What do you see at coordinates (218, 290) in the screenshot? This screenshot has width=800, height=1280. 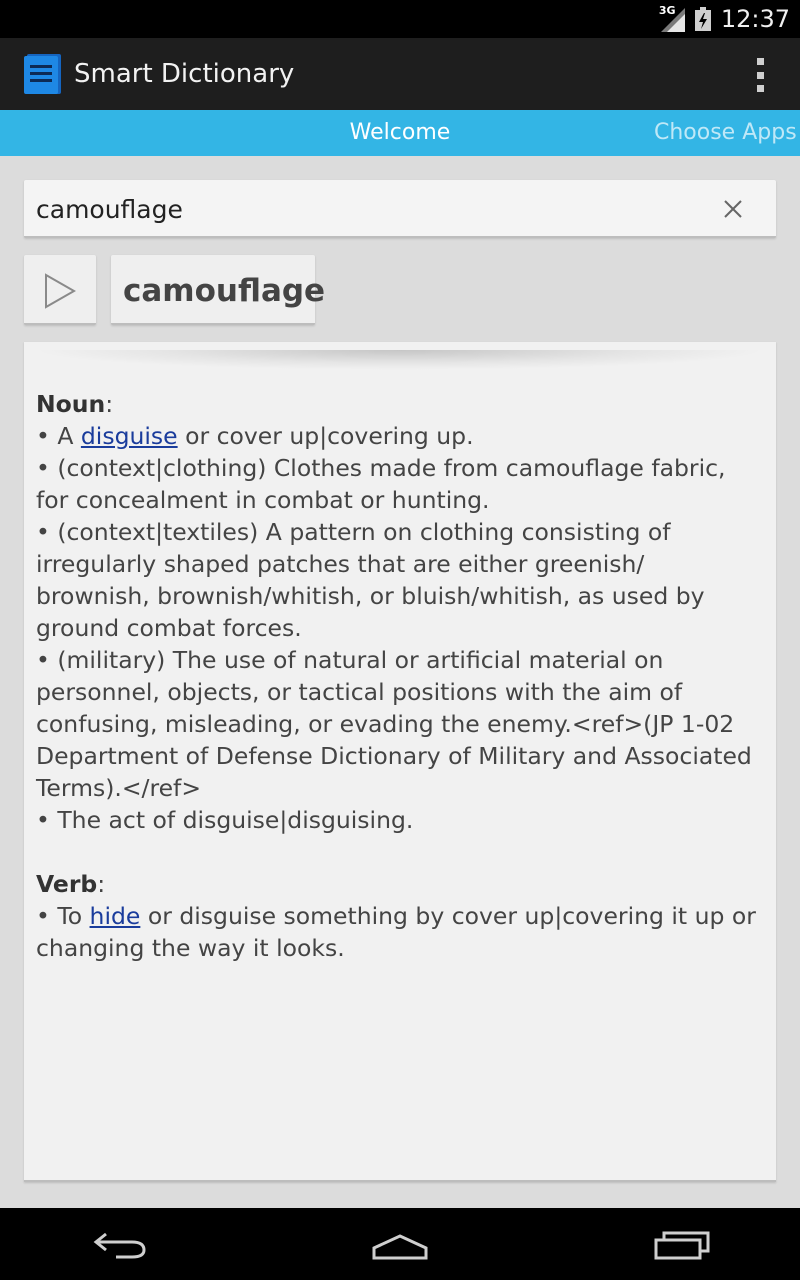 I see `word-label-button: camouflage` at bounding box center [218, 290].